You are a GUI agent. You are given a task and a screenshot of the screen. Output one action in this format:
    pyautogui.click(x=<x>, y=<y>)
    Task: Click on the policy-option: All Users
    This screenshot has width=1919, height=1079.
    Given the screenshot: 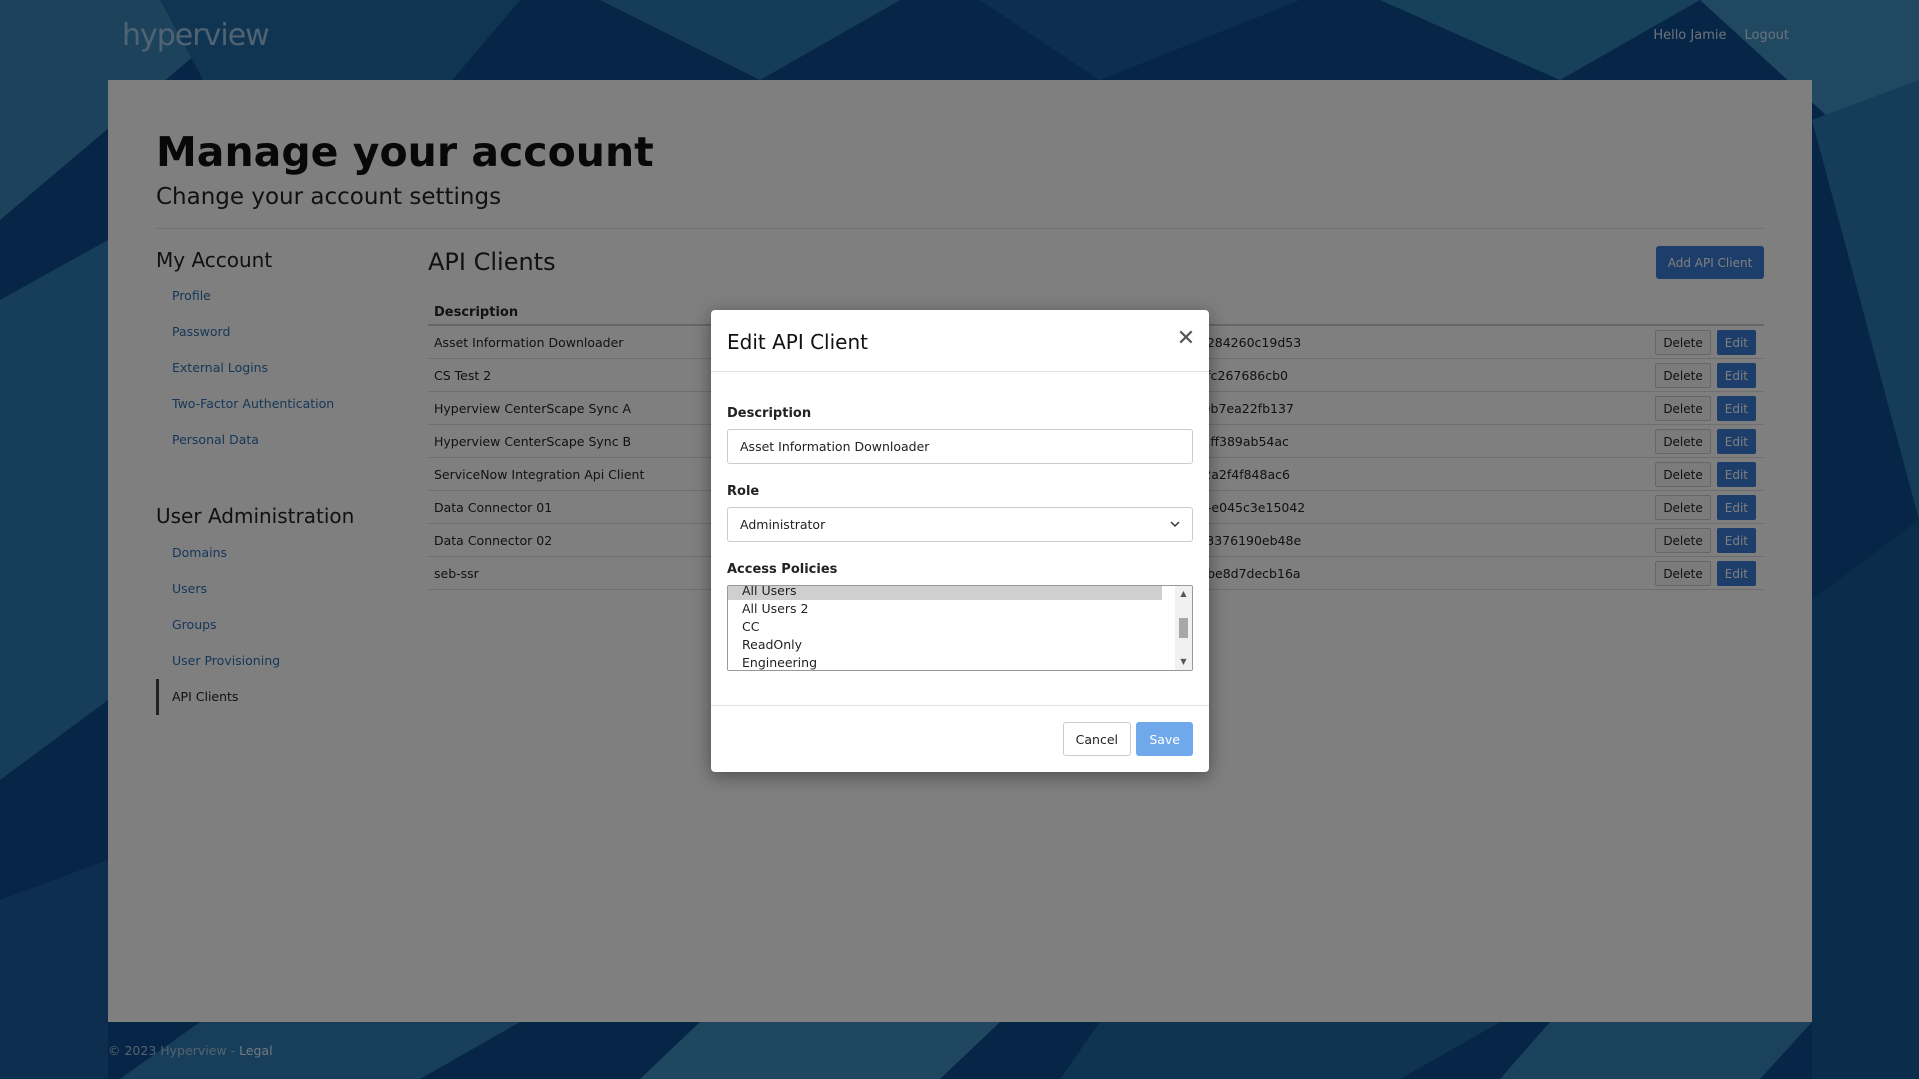 What is the action you would take?
    pyautogui.click(x=945, y=593)
    